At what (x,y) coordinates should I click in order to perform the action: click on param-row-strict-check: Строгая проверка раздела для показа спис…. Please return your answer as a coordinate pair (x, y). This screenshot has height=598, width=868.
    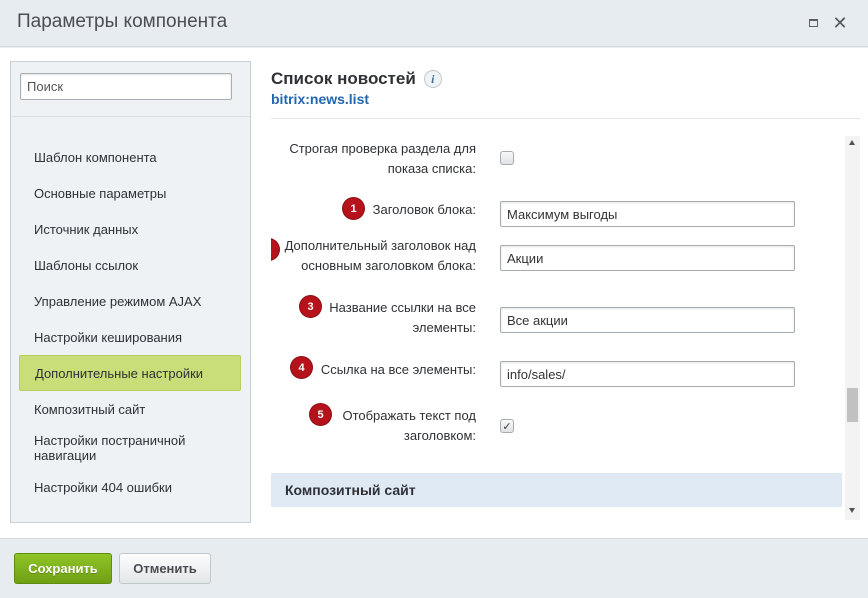
    Looking at the image, I should click on (556, 160).